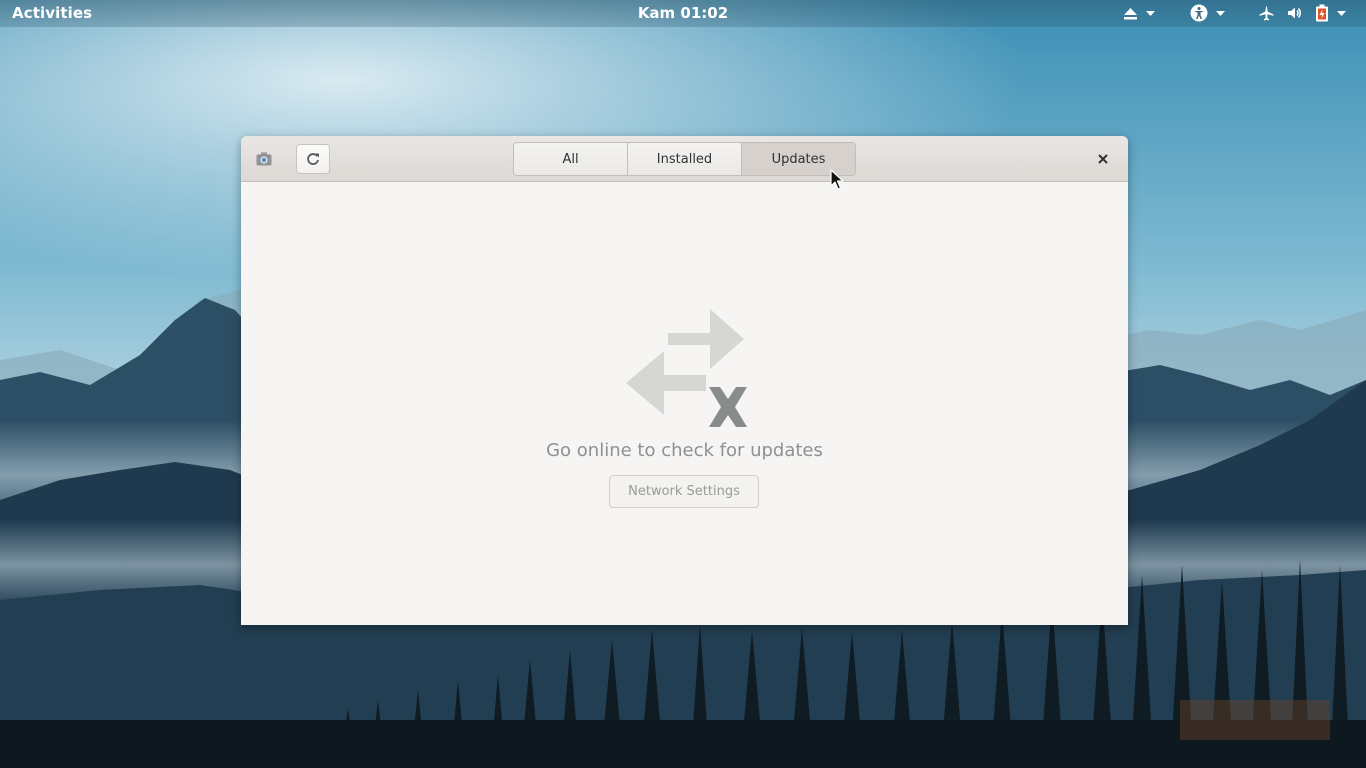  Describe the element at coordinates (1302, 13) in the screenshot. I see `system-menu` at that location.